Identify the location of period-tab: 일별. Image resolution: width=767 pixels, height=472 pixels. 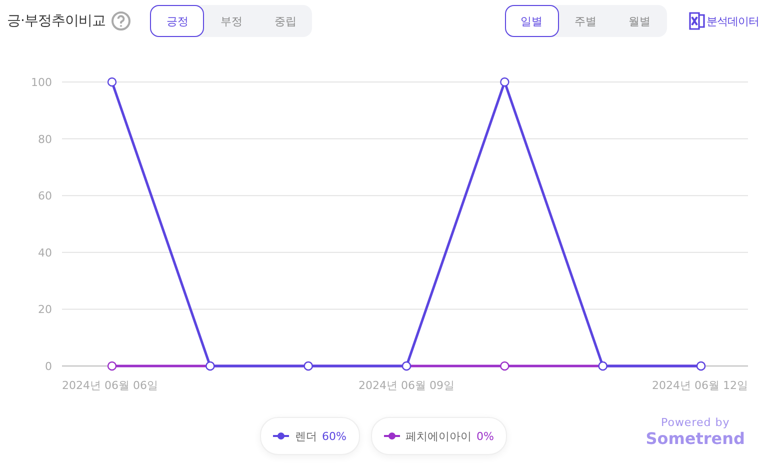
(531, 21).